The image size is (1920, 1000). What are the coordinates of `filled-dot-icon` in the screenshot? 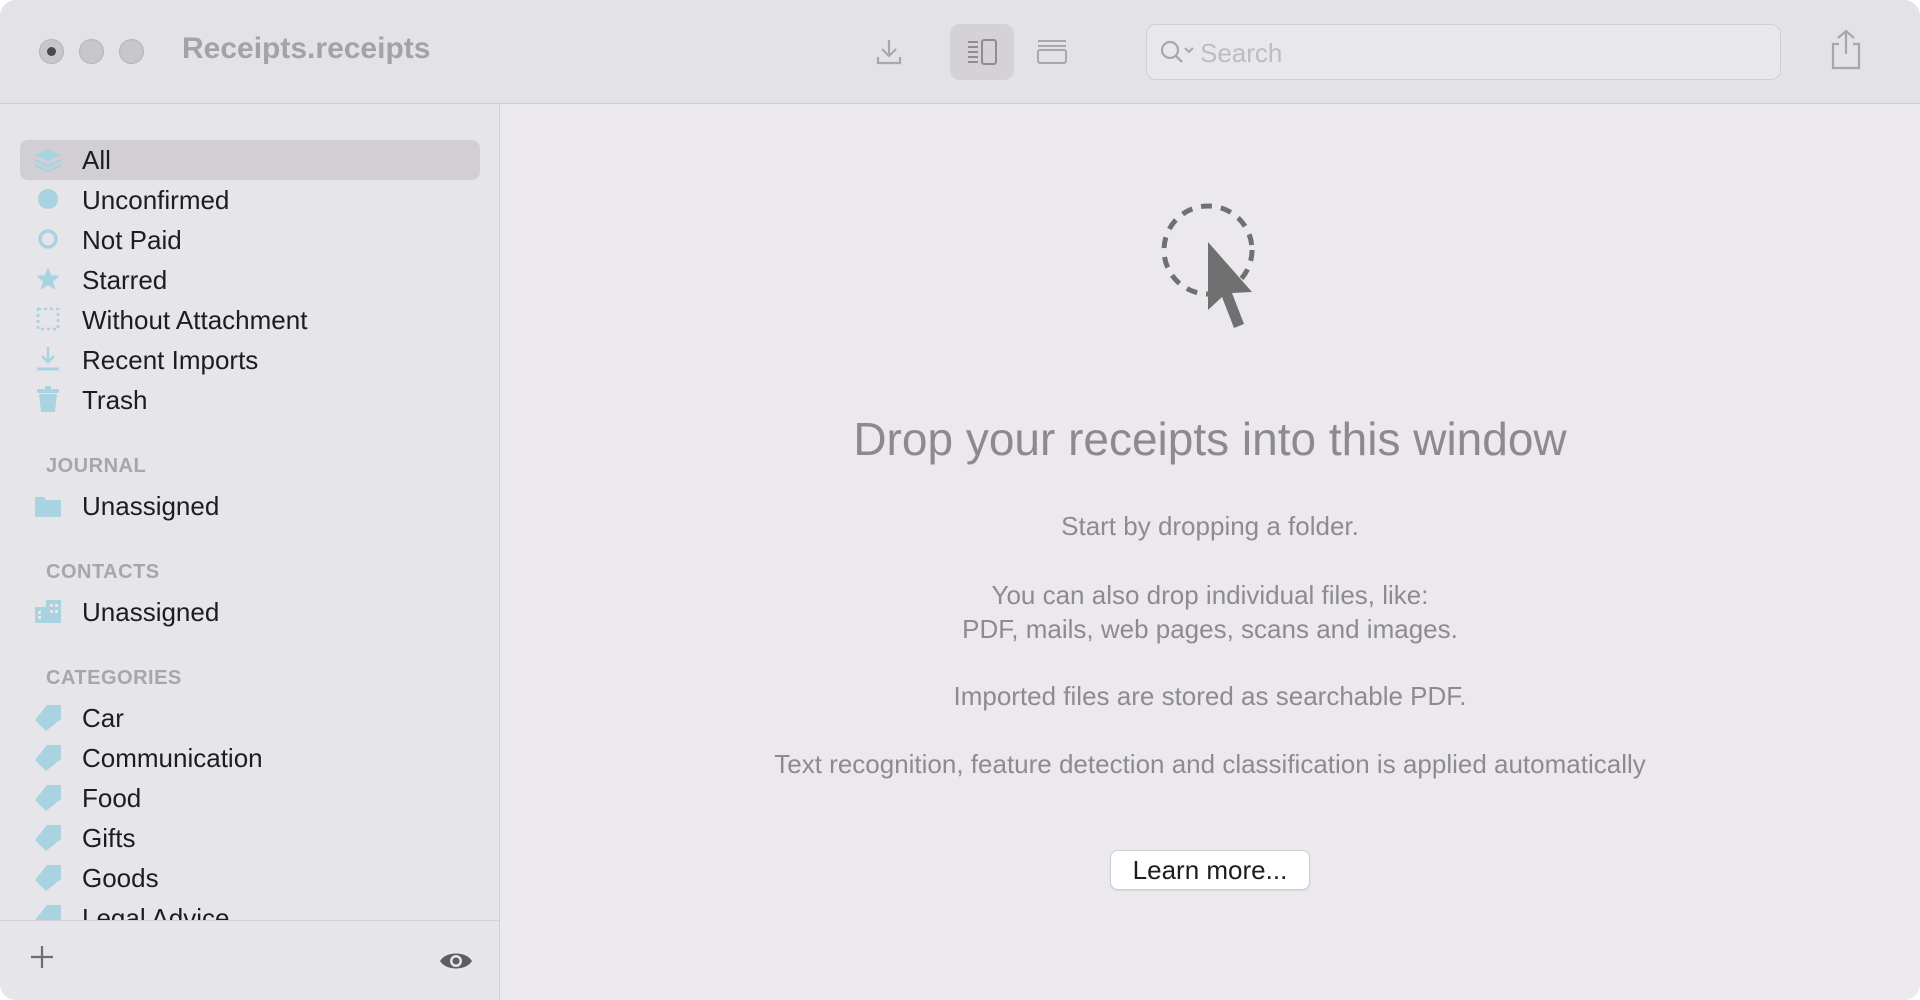 It's located at (48, 199).